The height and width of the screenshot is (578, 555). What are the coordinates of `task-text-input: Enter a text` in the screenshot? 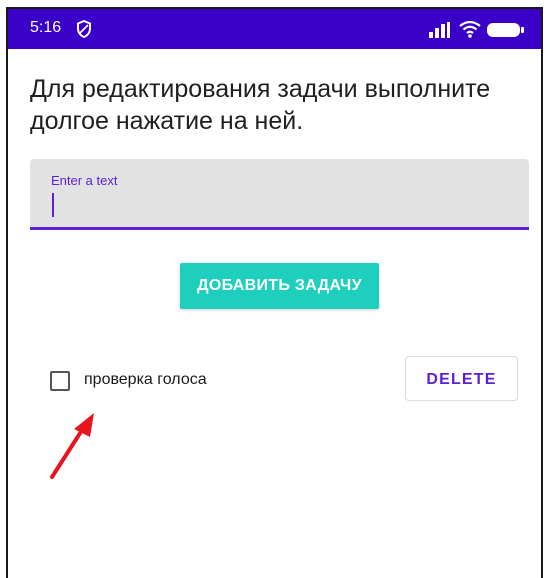 It's located at (279, 194).